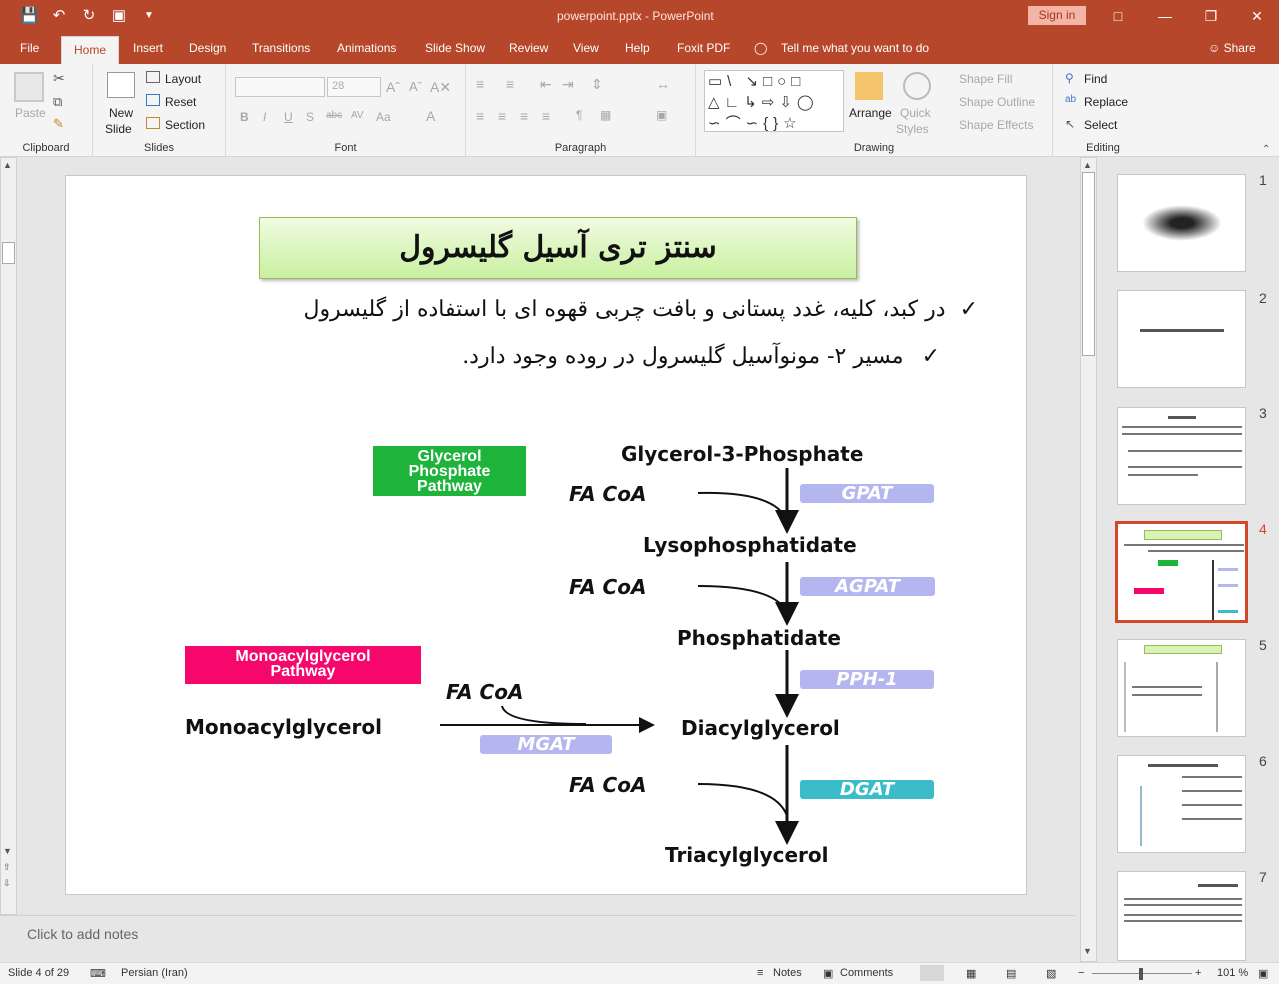 The height and width of the screenshot is (984, 1279). Describe the element at coordinates (1088, 264) in the screenshot. I see `slide-scroll-thumb` at that location.